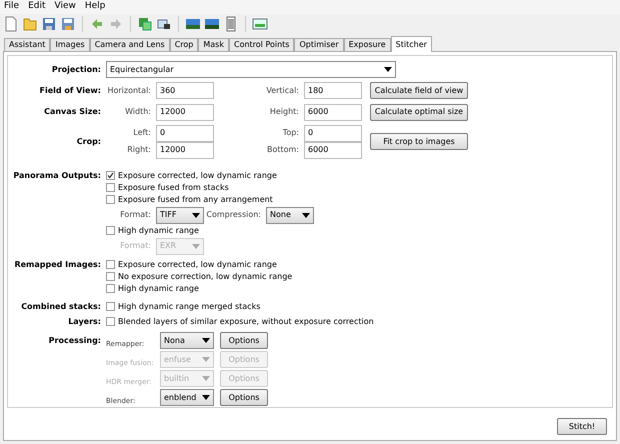 This screenshot has height=444, width=620. What do you see at coordinates (30, 24) in the screenshot?
I see `folder-icon` at bounding box center [30, 24].